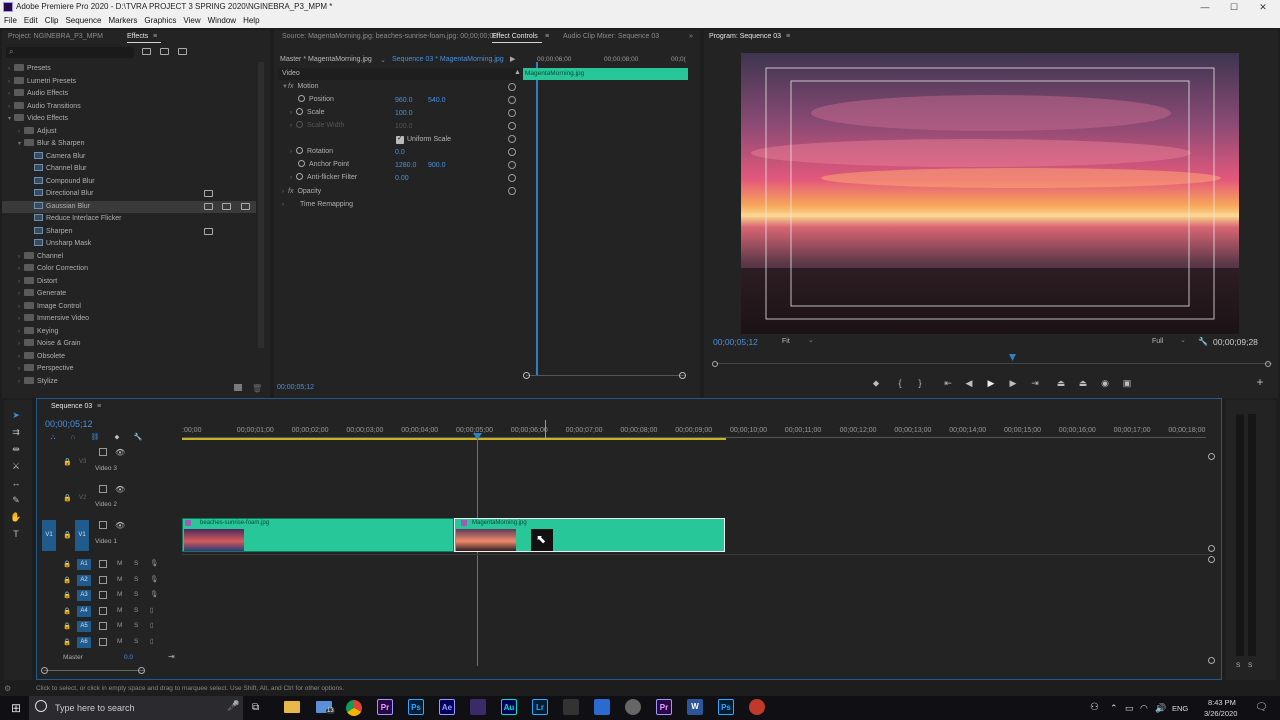 Image resolution: width=1280 pixels, height=720 pixels. Describe the element at coordinates (152, 625) in the screenshot. I see `voice-over-record-icon: ▯` at that location.